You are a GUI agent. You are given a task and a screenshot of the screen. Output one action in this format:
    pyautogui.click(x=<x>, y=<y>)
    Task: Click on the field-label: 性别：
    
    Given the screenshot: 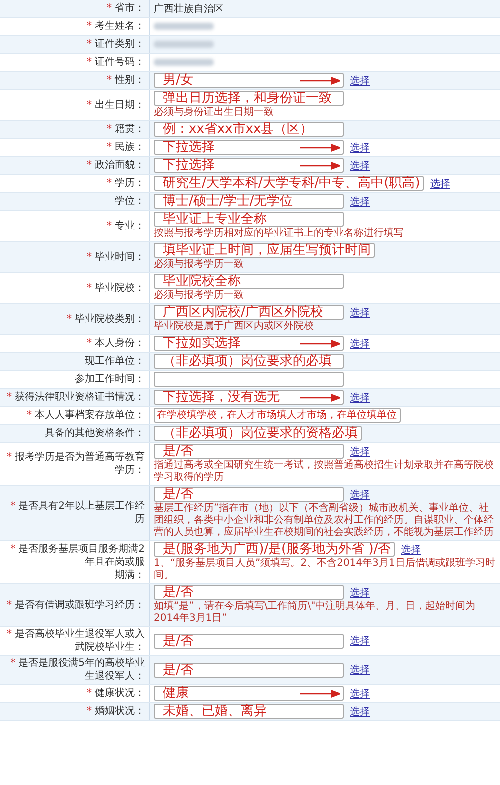 What is the action you would take?
    pyautogui.click(x=130, y=80)
    